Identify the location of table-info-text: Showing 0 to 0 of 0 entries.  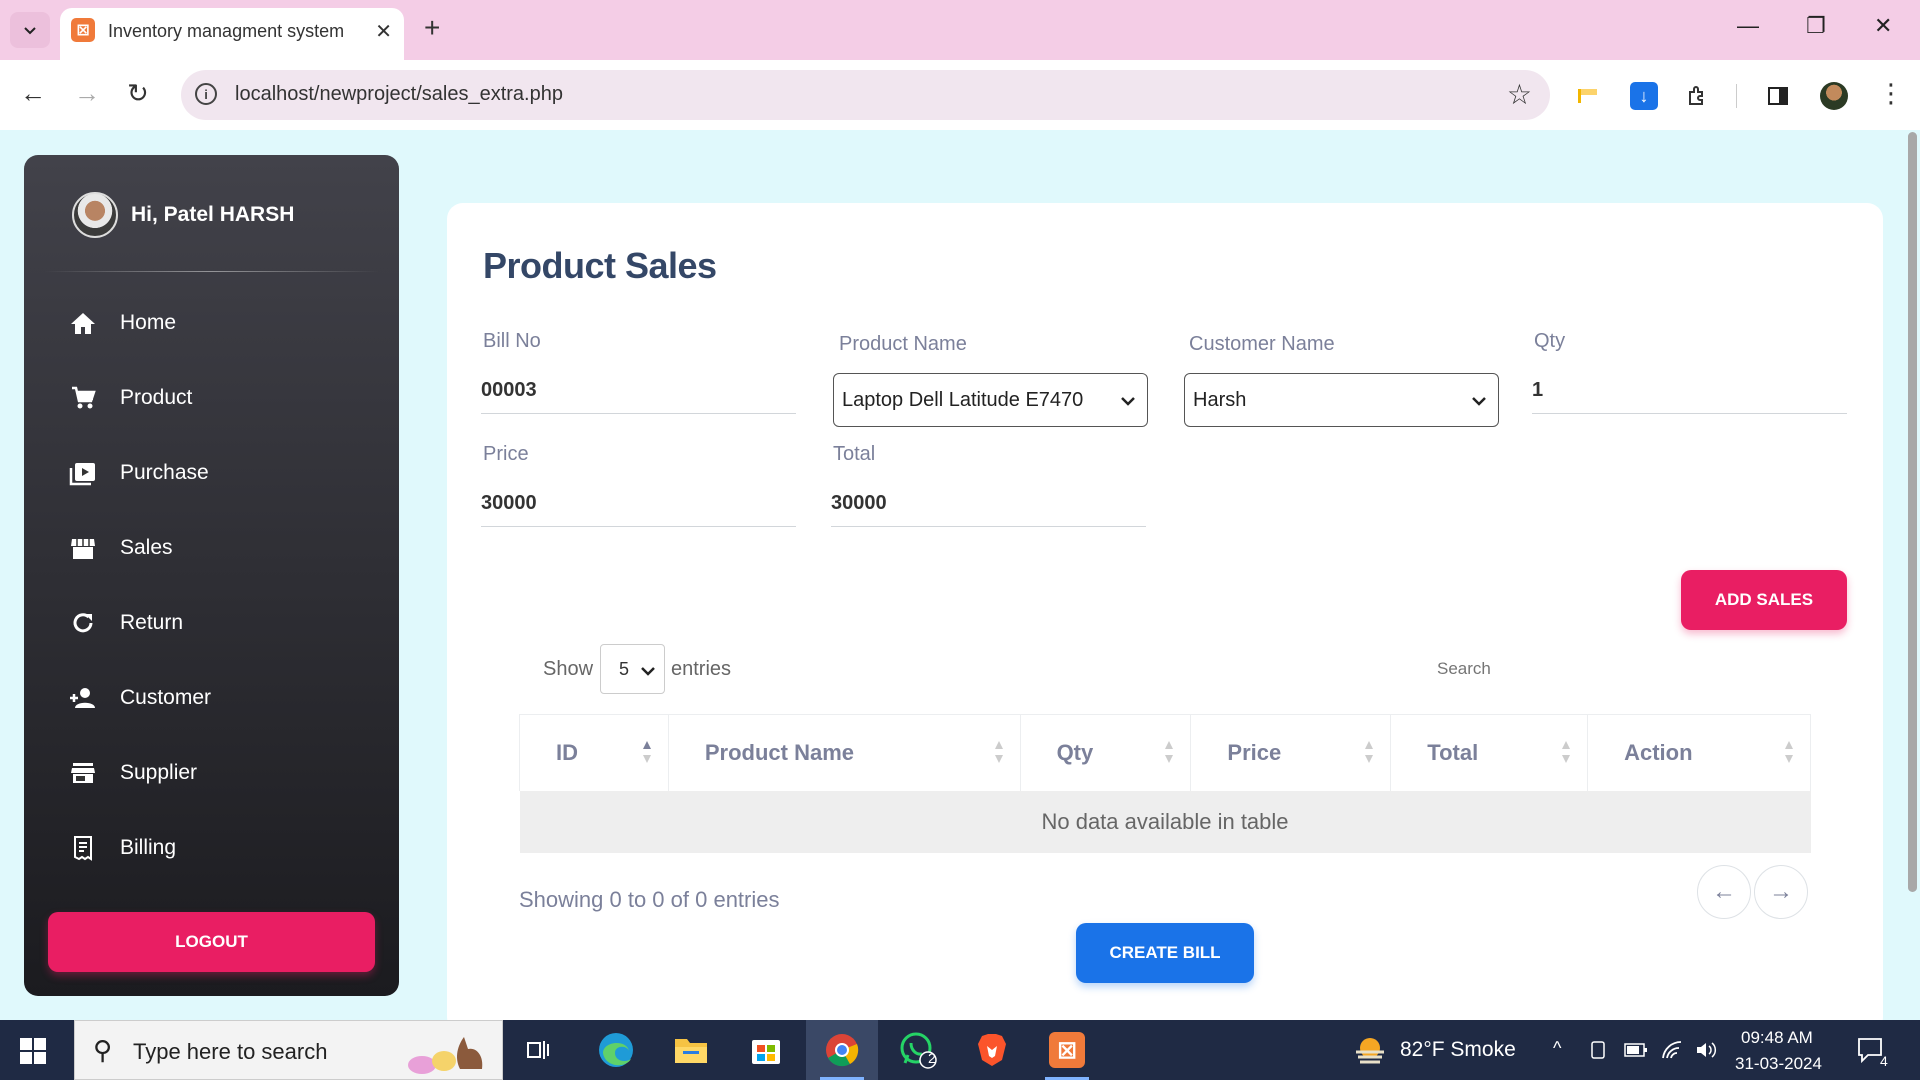
(649, 899).